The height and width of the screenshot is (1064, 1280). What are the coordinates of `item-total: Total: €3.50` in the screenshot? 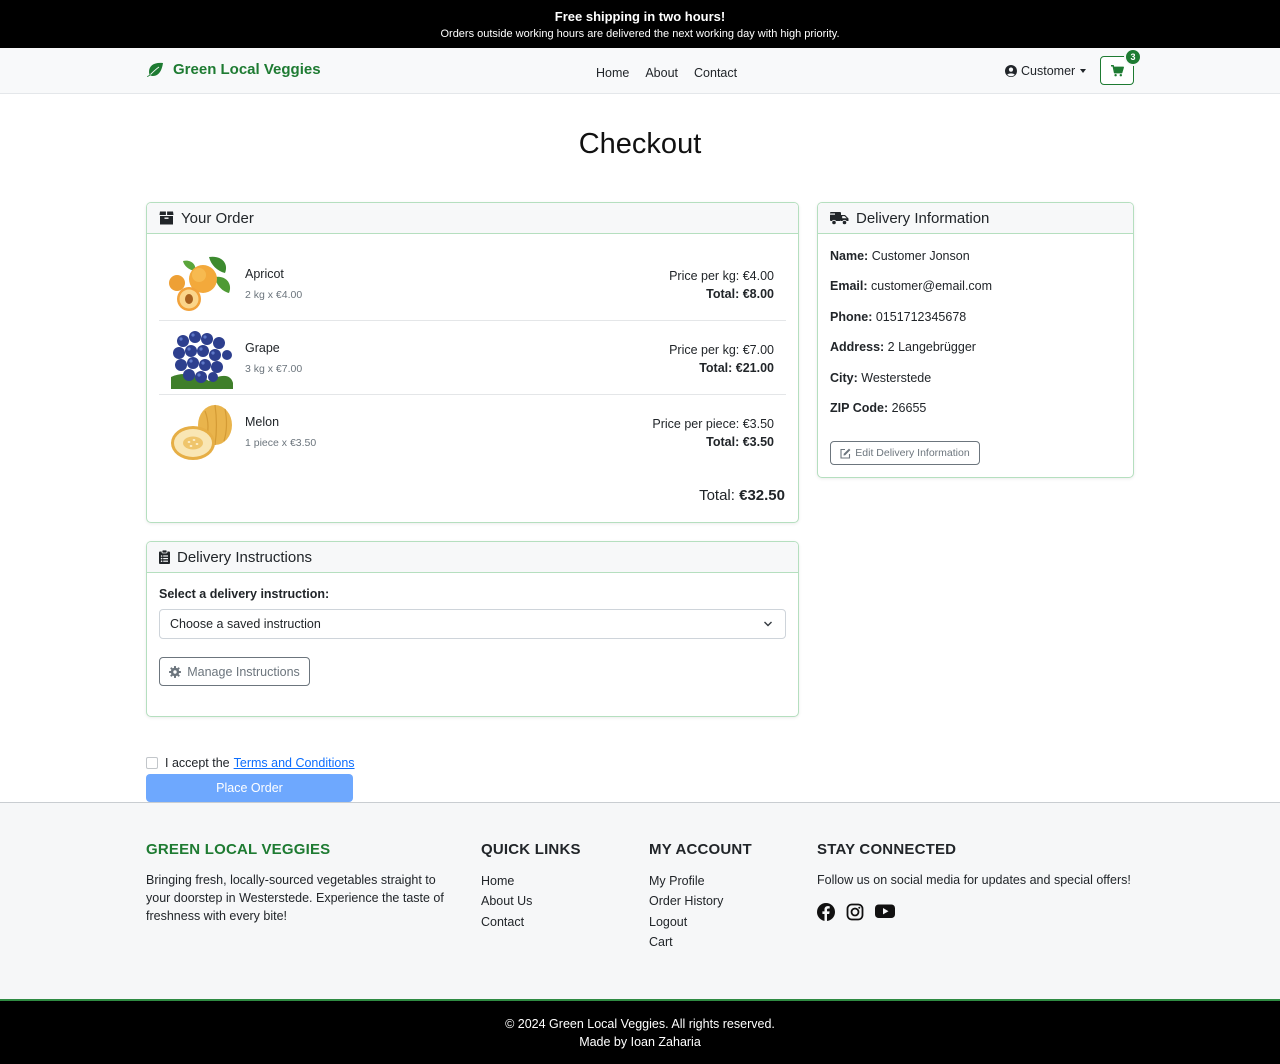 It's located at (740, 442).